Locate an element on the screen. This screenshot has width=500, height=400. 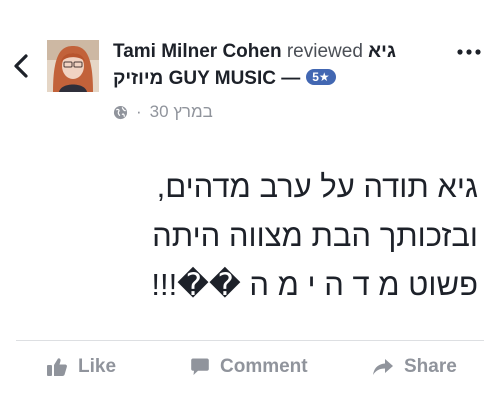
back-button is located at coordinates (22, 66).